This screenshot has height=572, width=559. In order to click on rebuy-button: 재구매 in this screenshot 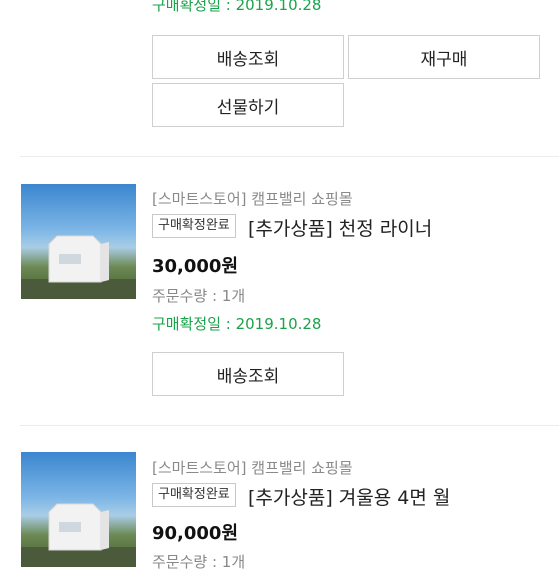, I will do `click(444, 57)`.